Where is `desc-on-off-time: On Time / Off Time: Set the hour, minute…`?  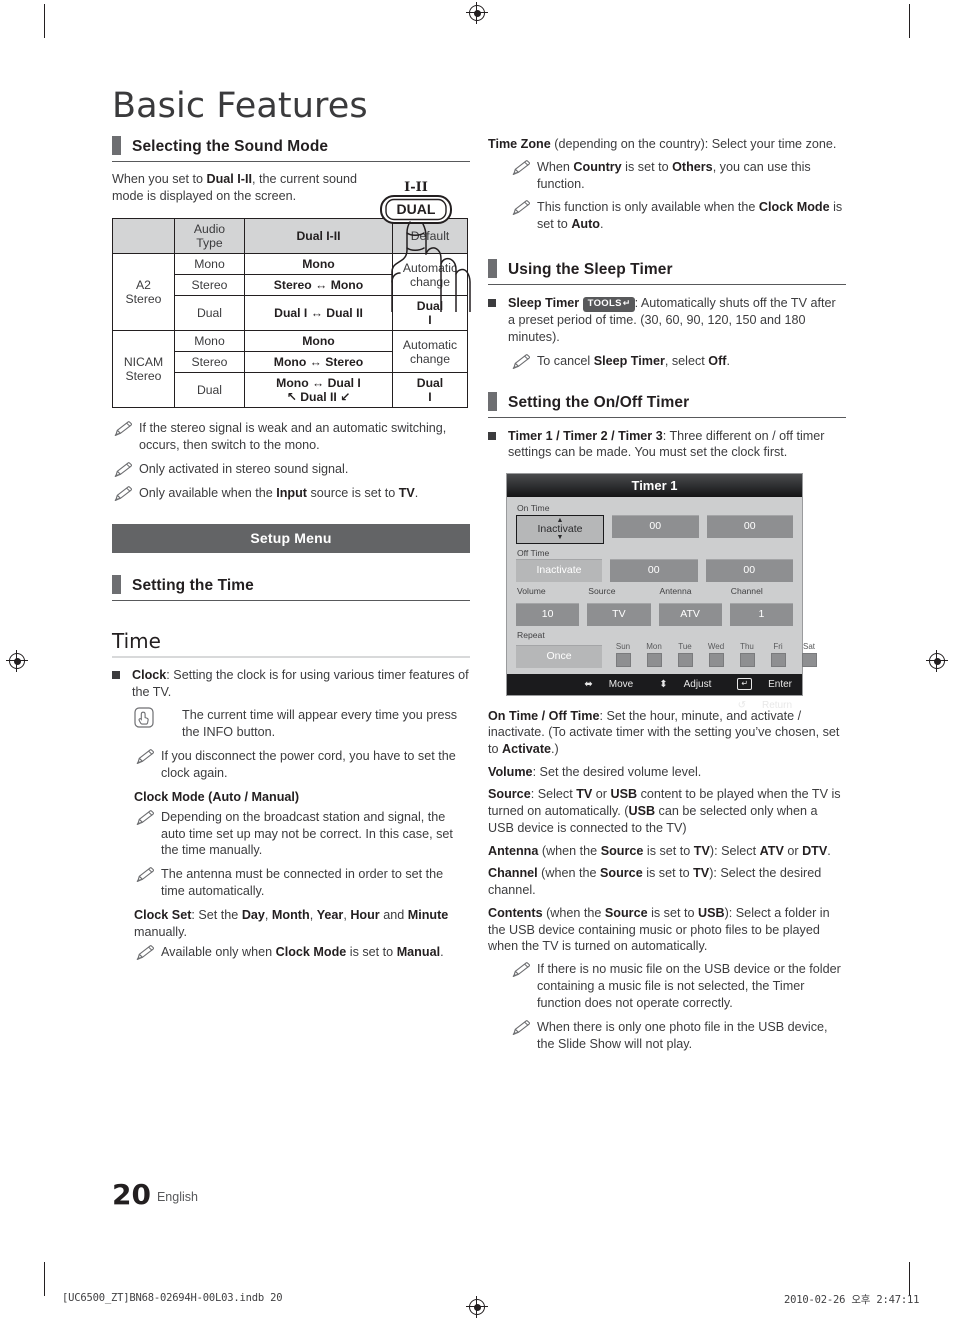 desc-on-off-time: On Time / Off Time: Set the hour, minute… is located at coordinates (664, 732).